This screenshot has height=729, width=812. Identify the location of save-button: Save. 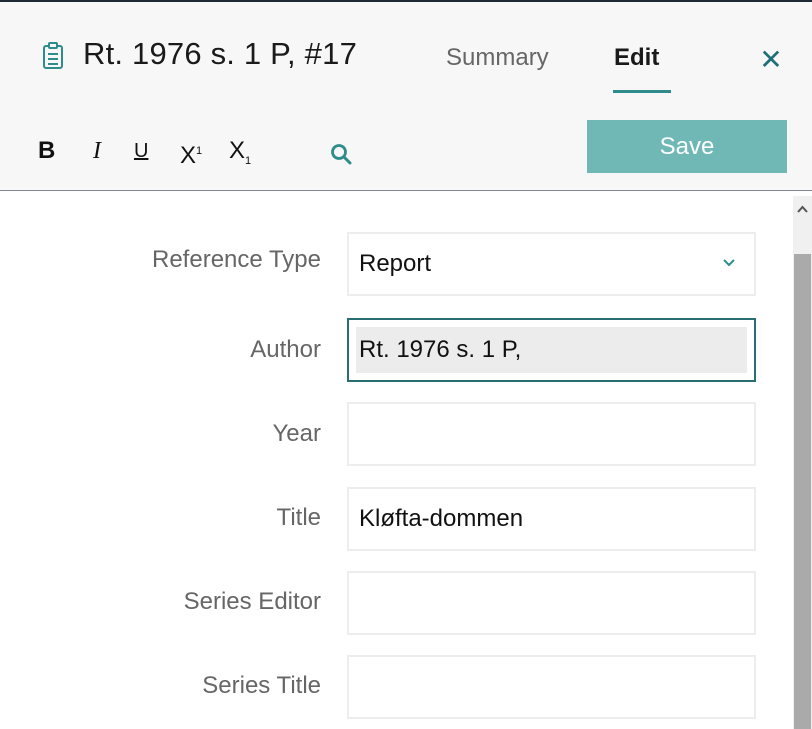
(687, 146).